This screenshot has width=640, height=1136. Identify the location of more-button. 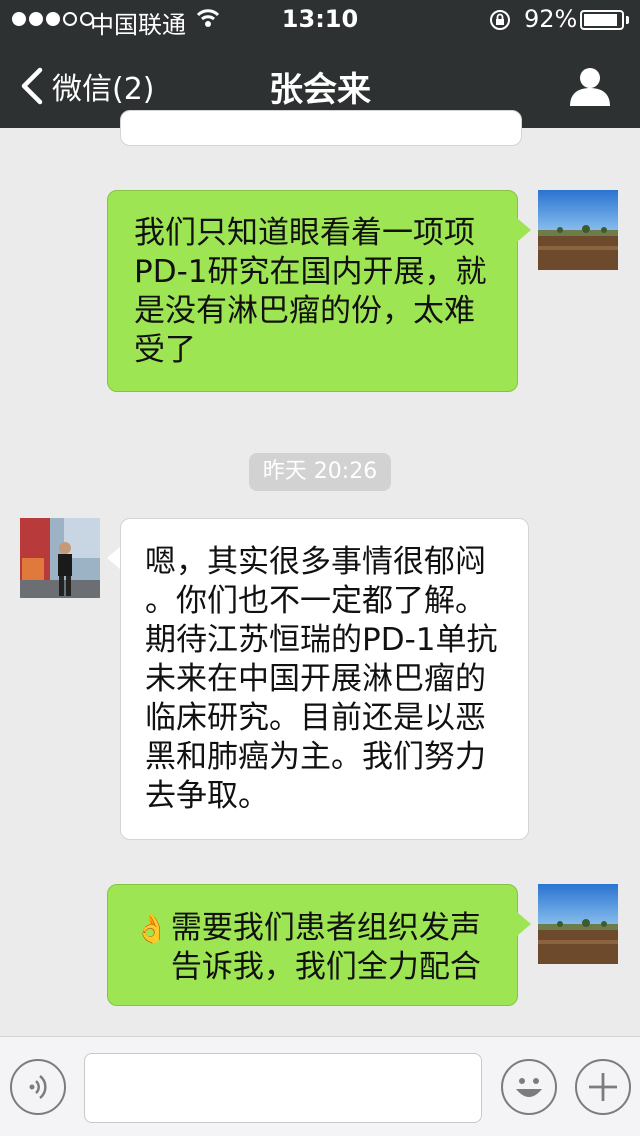
(603, 1087).